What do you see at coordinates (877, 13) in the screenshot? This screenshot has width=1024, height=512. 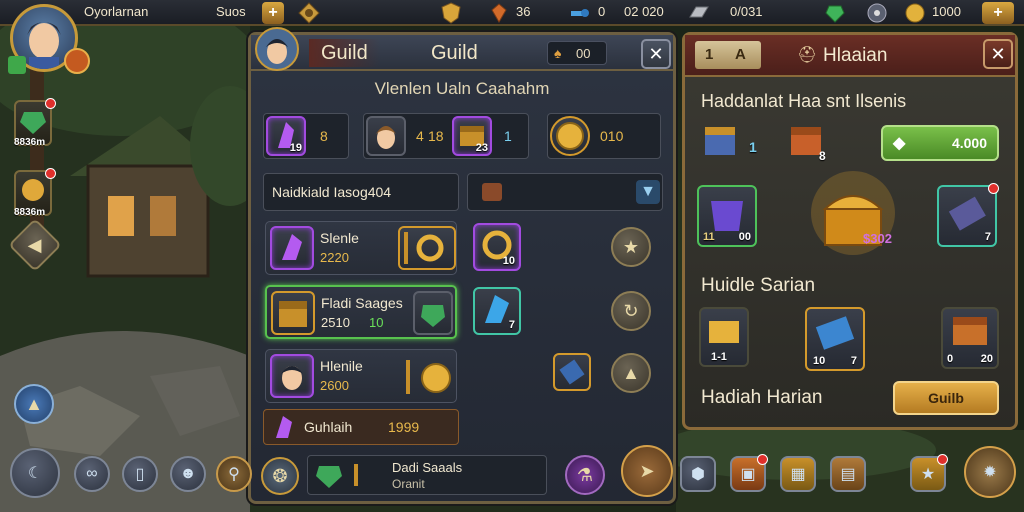 I see `settings-icon` at bounding box center [877, 13].